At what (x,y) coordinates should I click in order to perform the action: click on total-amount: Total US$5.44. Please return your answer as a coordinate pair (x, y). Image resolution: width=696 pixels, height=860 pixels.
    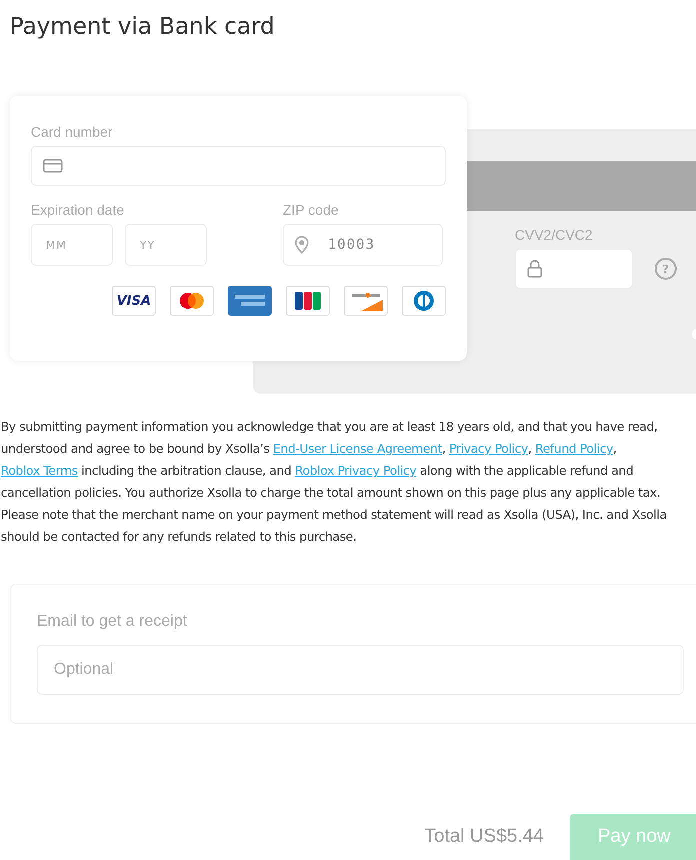
    Looking at the image, I should click on (484, 837).